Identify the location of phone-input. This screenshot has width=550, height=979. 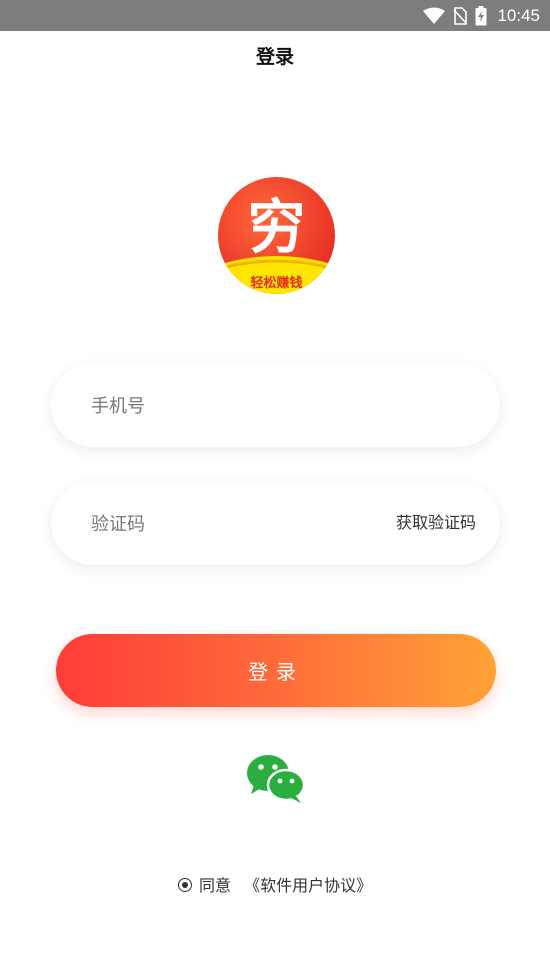
(231, 406).